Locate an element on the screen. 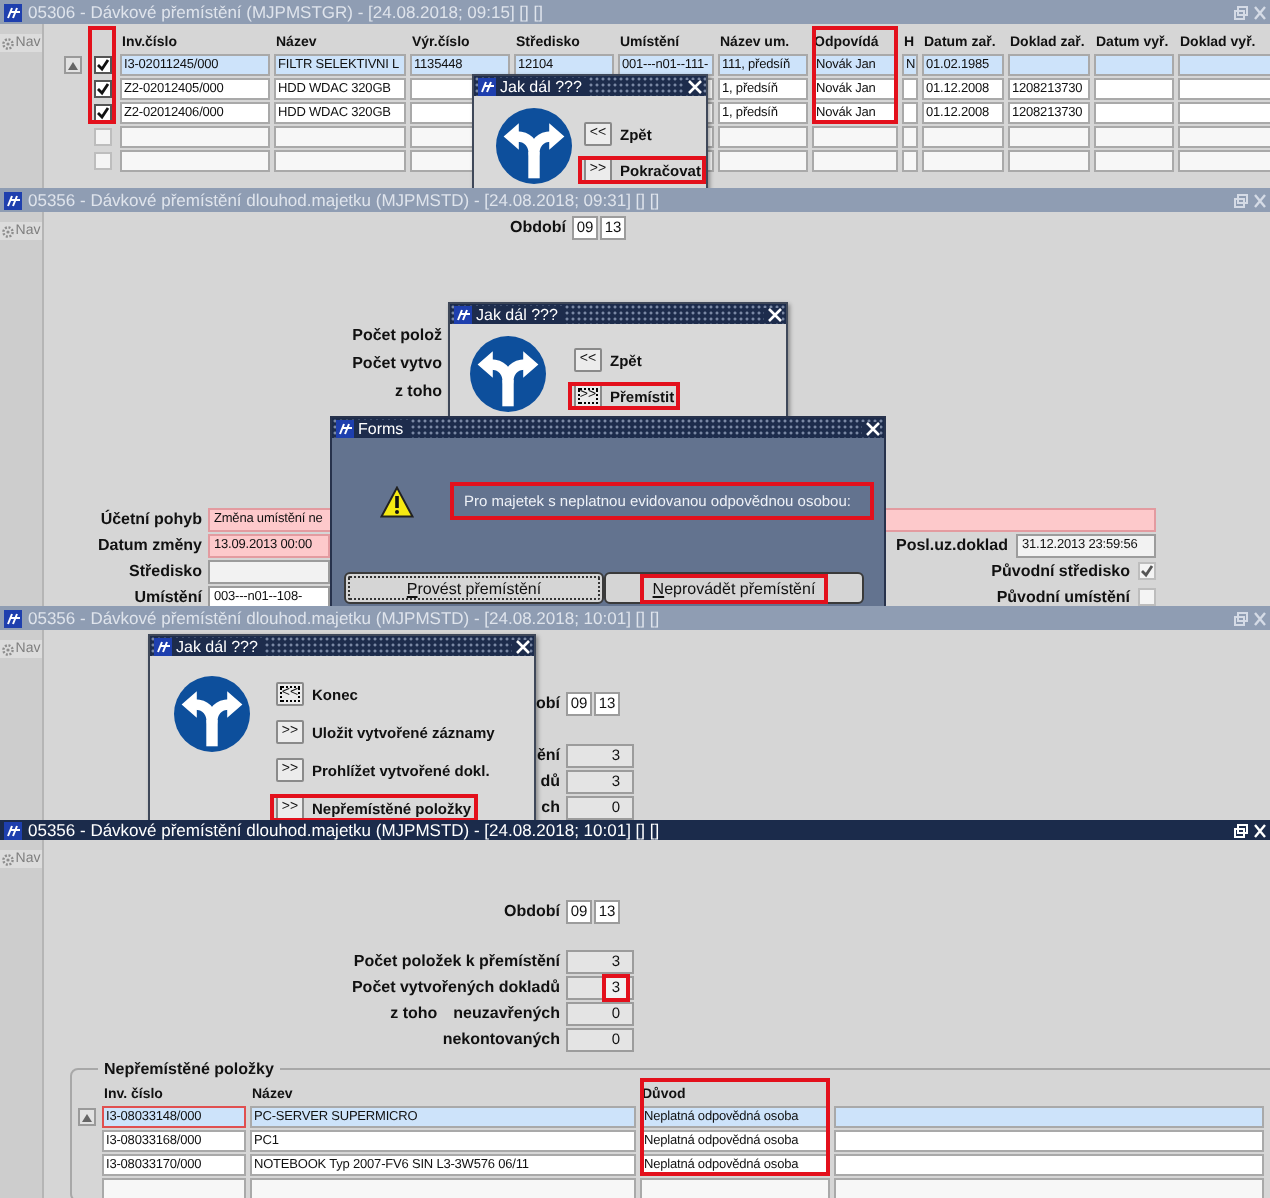 This screenshot has height=1198, width=1270. dialog-button: Provést přemístění is located at coordinates (474, 588).